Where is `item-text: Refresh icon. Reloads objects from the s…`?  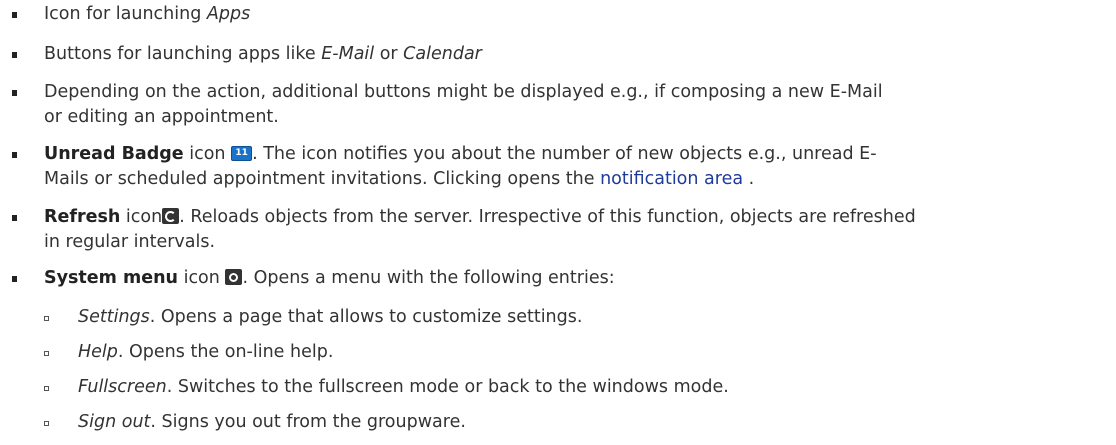
item-text: Refresh icon. Reloads objects from the s… is located at coordinates (480, 229).